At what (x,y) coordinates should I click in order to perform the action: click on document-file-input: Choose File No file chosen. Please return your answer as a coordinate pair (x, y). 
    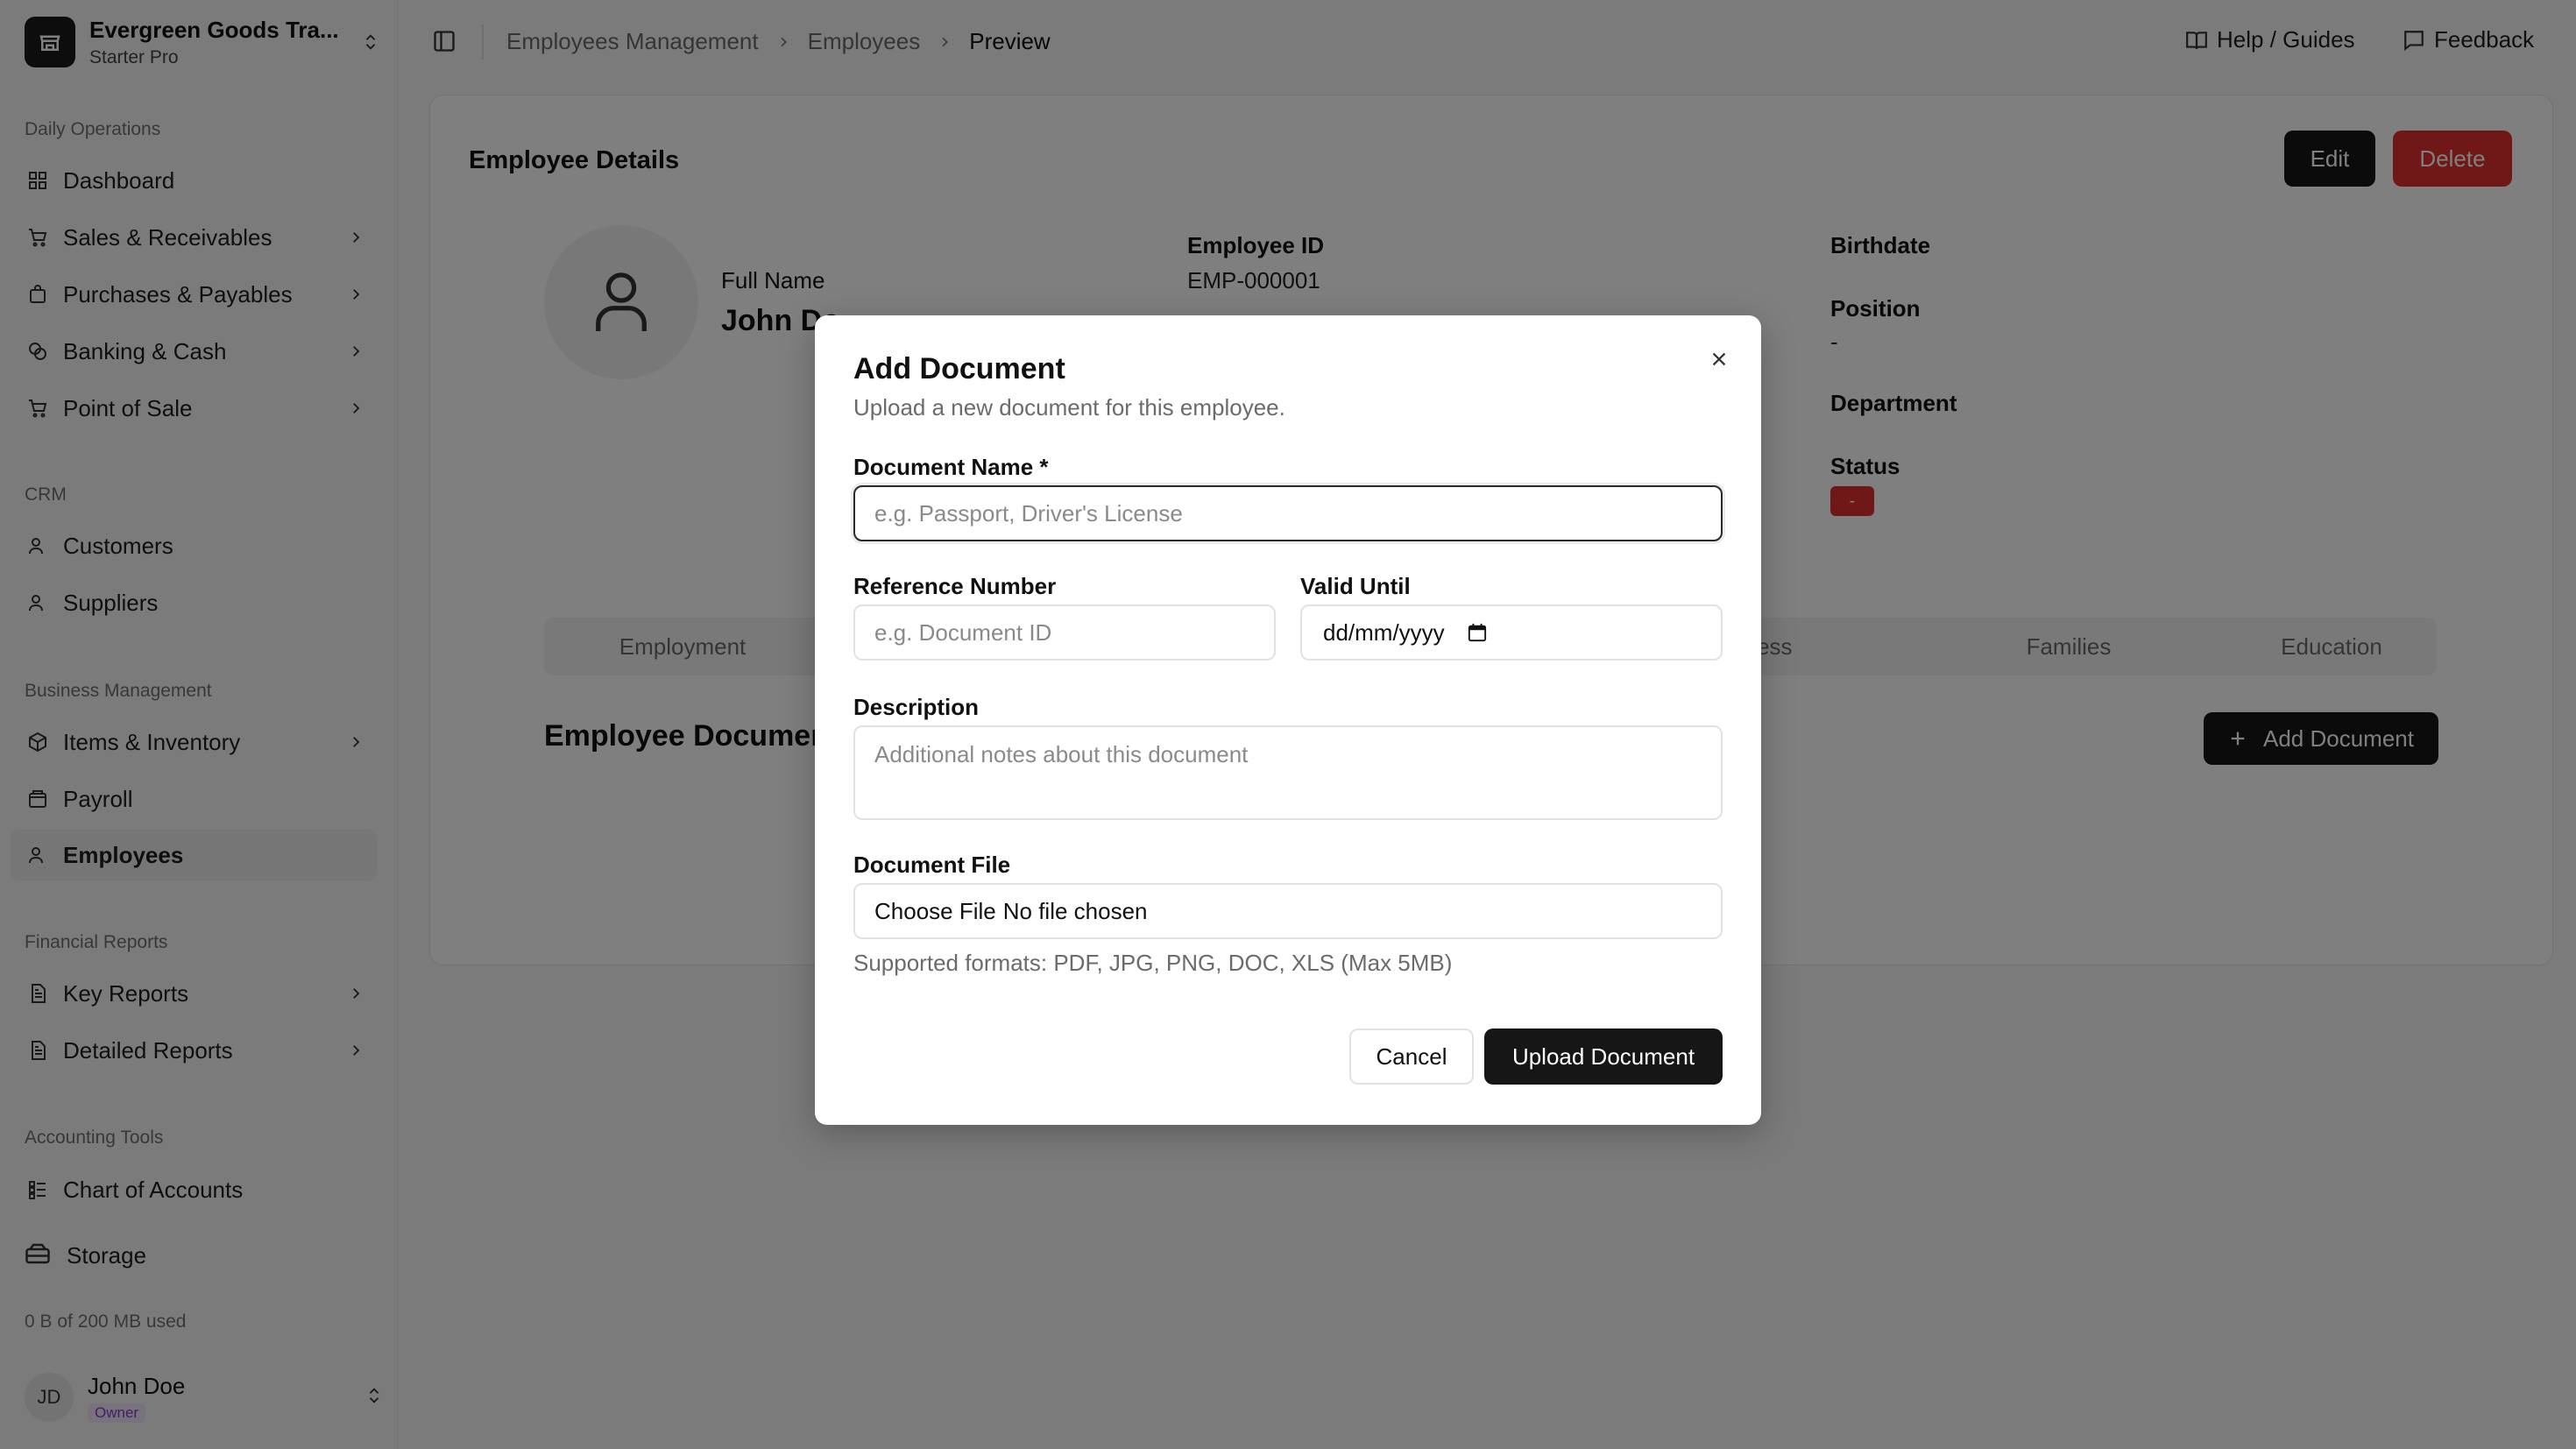
    Looking at the image, I should click on (1288, 911).